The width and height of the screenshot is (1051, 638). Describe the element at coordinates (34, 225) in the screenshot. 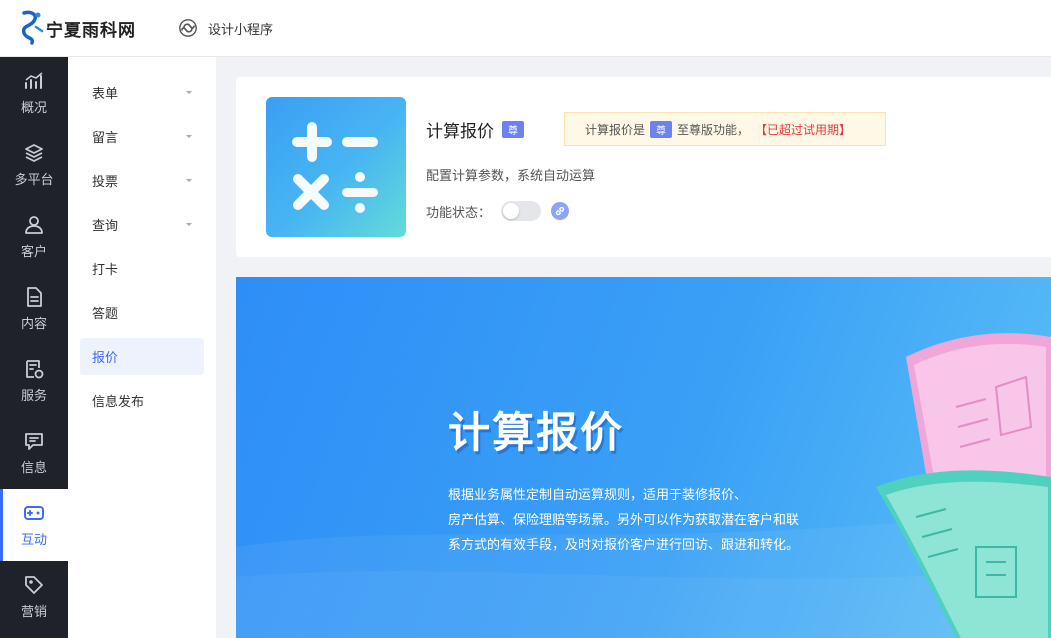

I see `user-icon` at that location.